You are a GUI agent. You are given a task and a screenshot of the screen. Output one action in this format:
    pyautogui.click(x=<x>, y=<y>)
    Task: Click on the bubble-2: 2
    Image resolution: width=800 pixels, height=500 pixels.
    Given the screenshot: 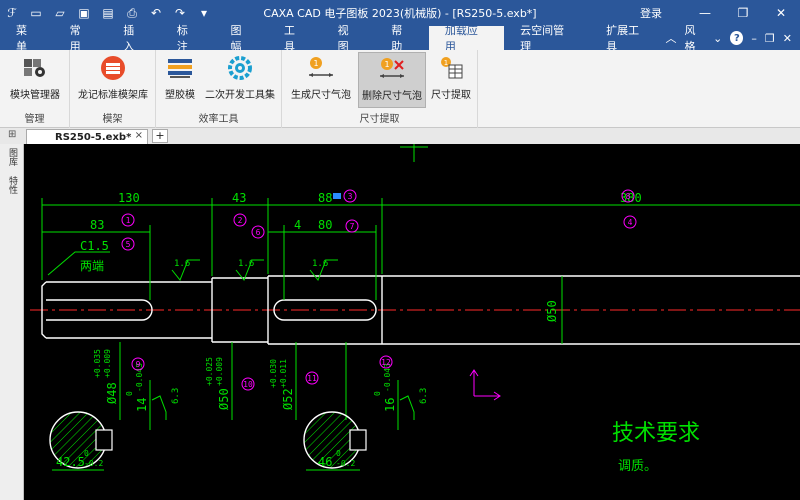 What is the action you would take?
    pyautogui.click(x=240, y=220)
    